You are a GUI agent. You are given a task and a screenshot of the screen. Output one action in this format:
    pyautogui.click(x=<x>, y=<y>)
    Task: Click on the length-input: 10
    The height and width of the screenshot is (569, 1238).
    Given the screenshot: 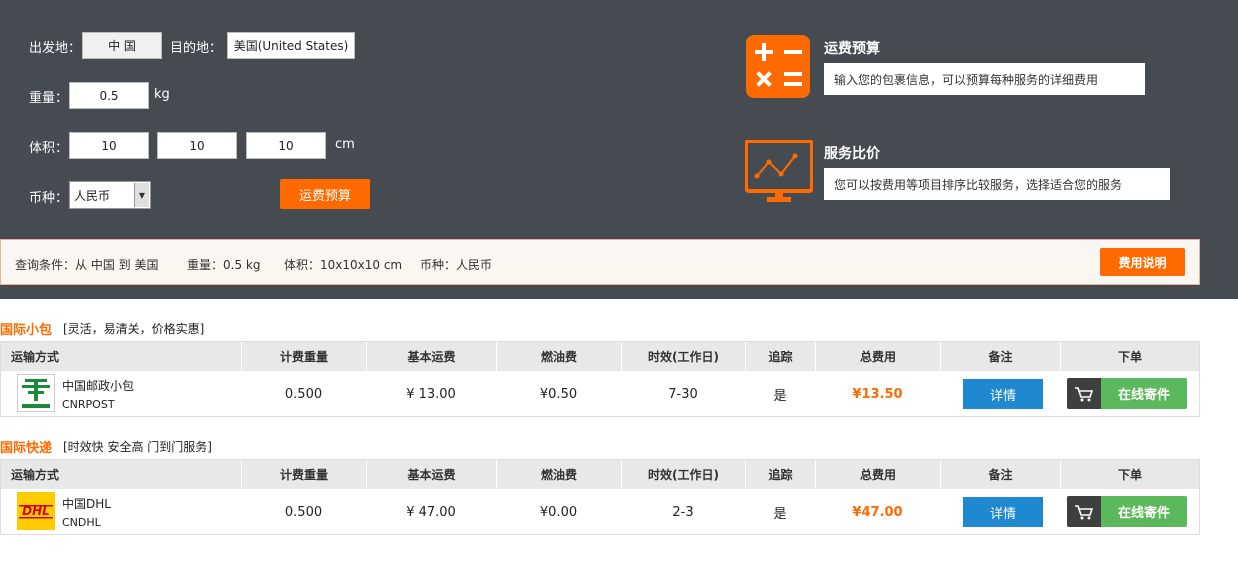 What is the action you would take?
    pyautogui.click(x=109, y=145)
    